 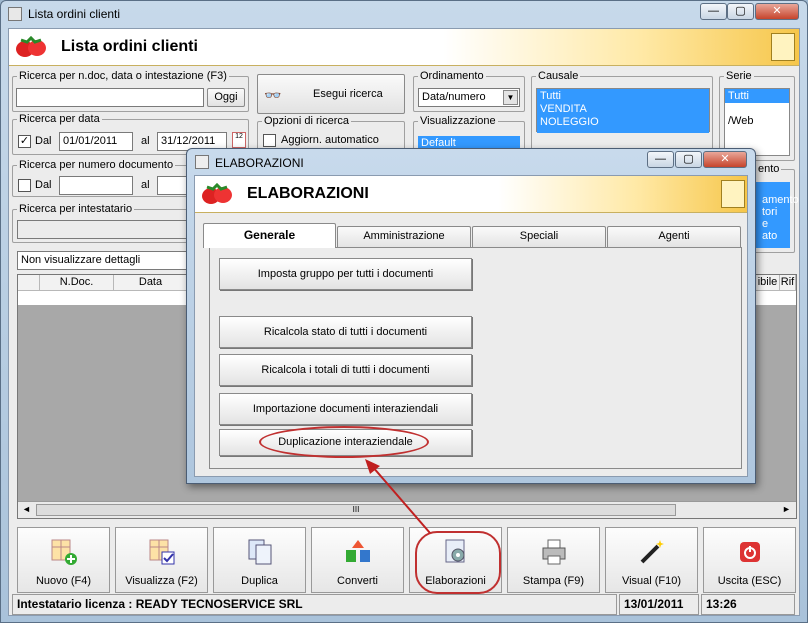 What do you see at coordinates (273, 95) in the screenshot?
I see `binoculars-icon: 👓` at bounding box center [273, 95].